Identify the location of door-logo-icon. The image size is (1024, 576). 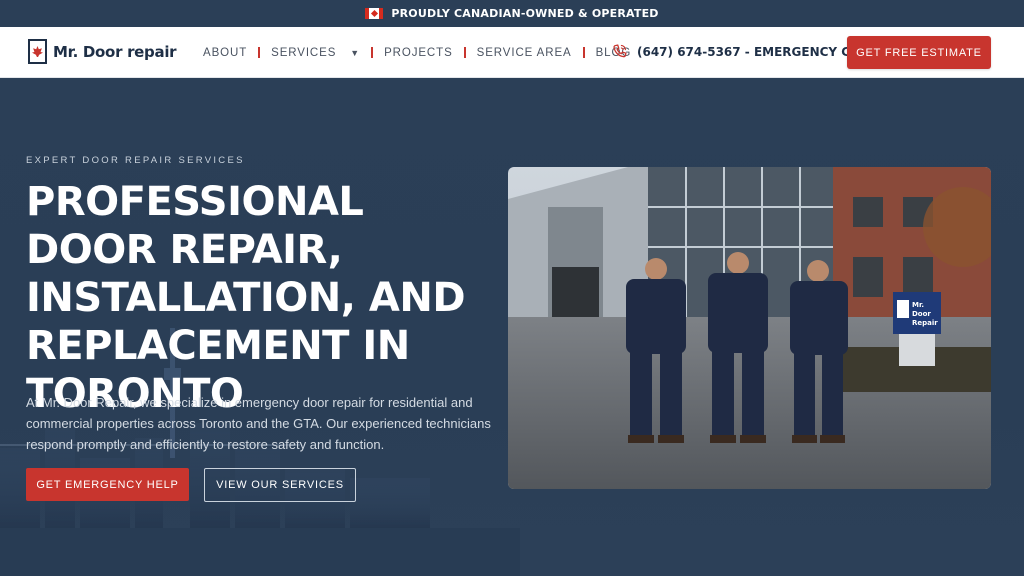
(37, 51).